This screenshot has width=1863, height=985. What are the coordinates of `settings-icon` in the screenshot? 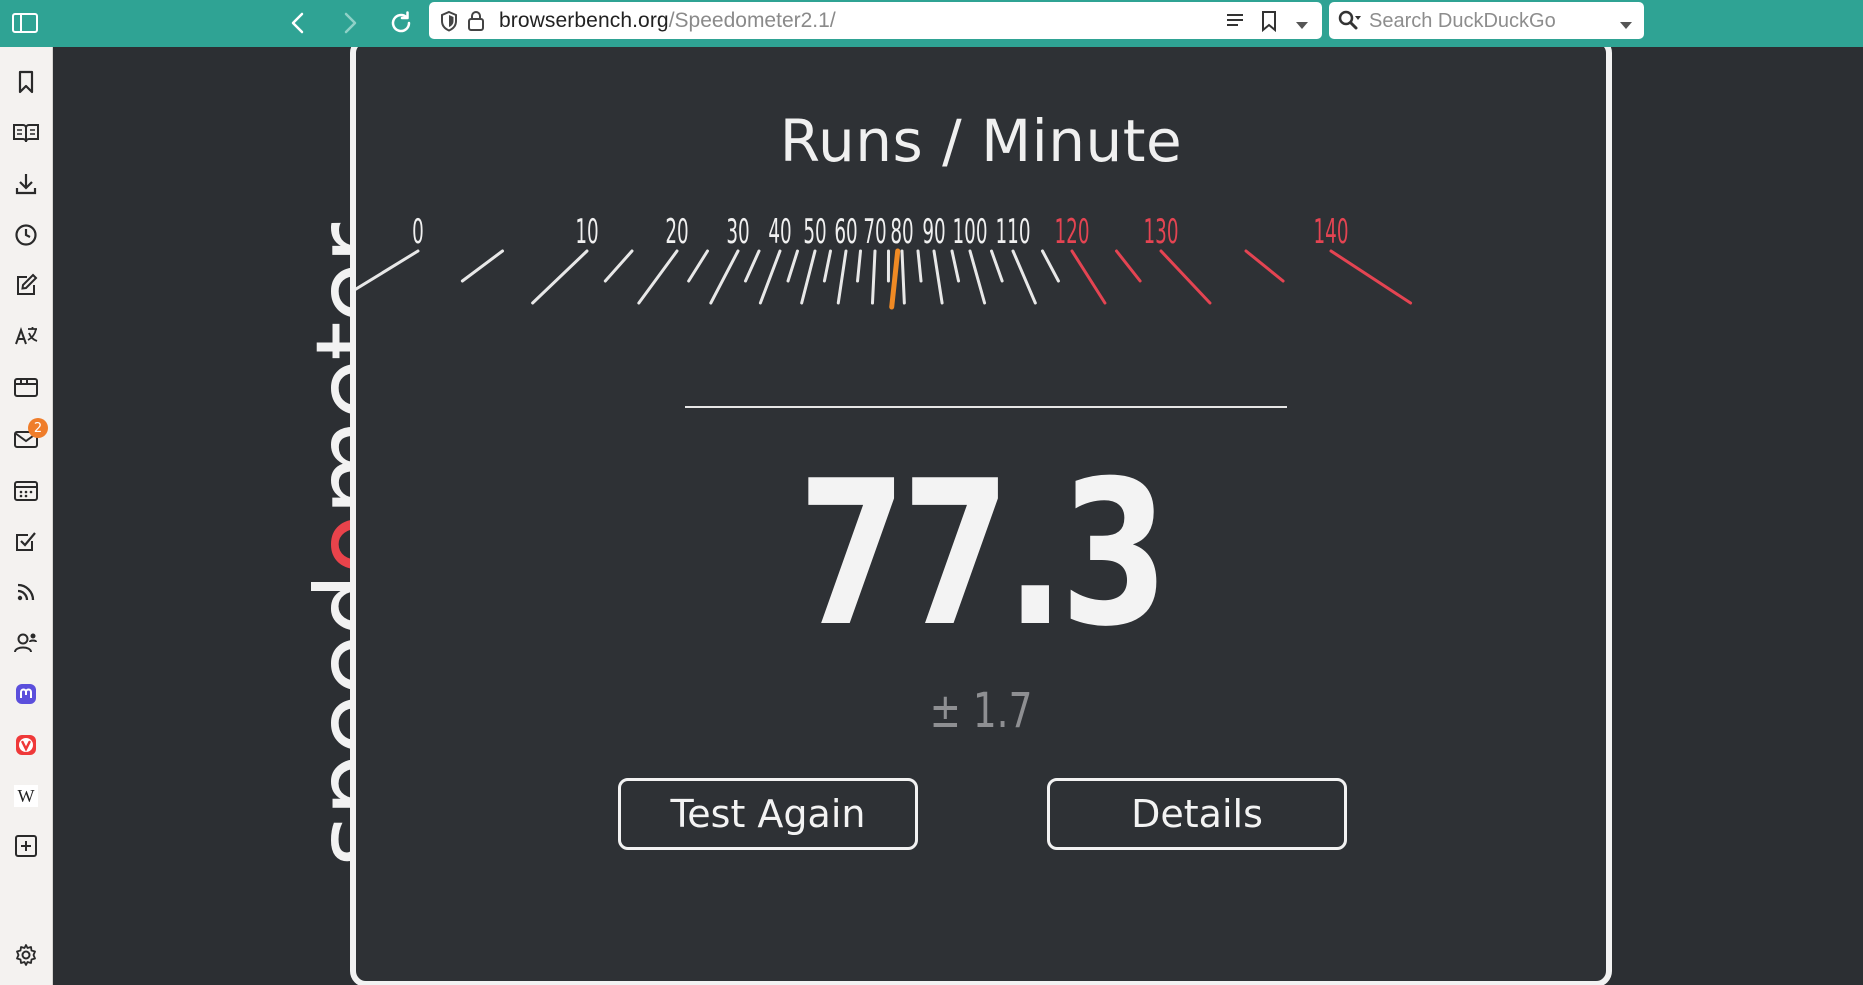 It's located at (26, 955).